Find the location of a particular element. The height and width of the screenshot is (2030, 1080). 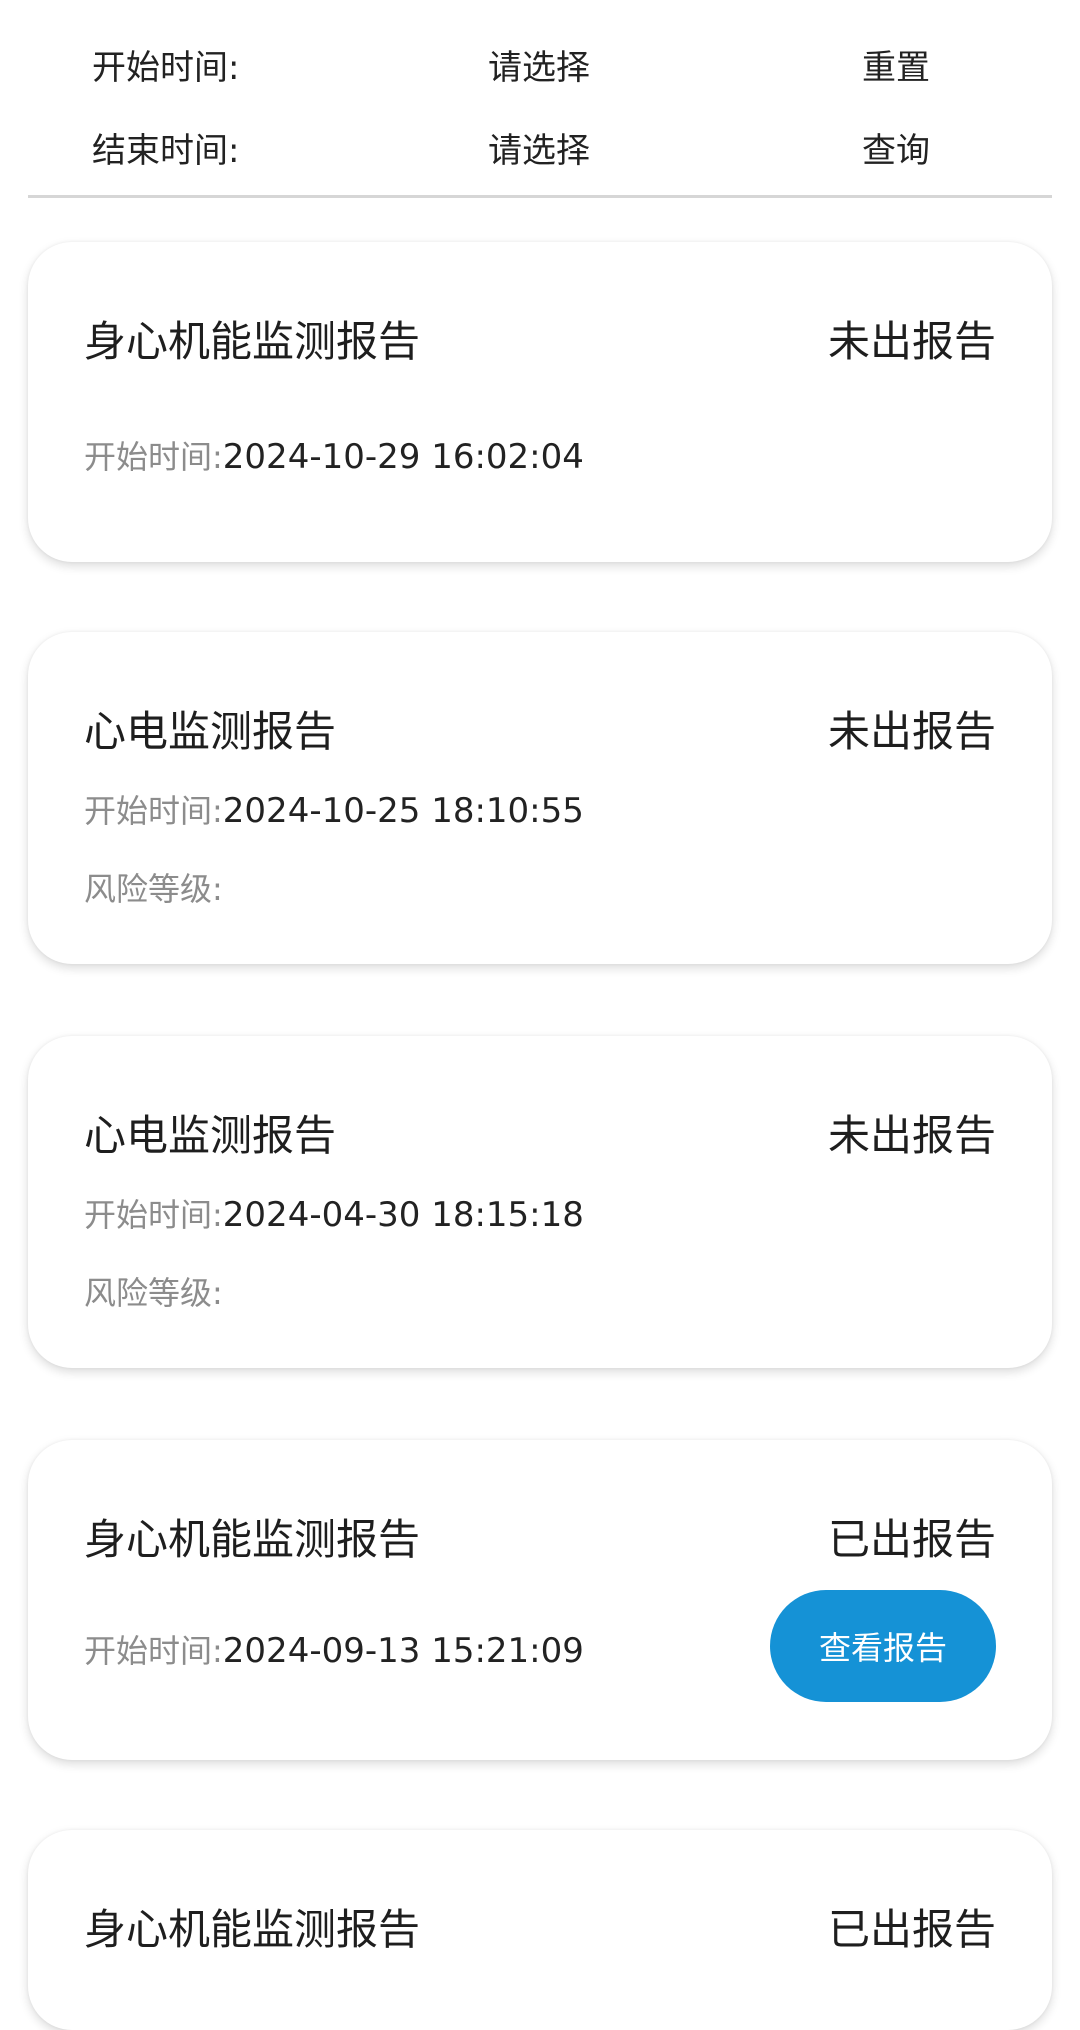

filter-divider is located at coordinates (540, 196).